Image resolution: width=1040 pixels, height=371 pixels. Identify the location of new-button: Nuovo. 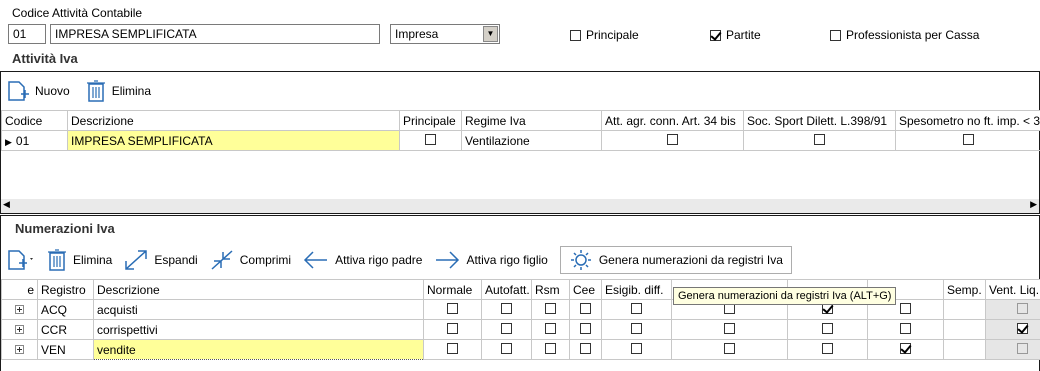
(38, 91).